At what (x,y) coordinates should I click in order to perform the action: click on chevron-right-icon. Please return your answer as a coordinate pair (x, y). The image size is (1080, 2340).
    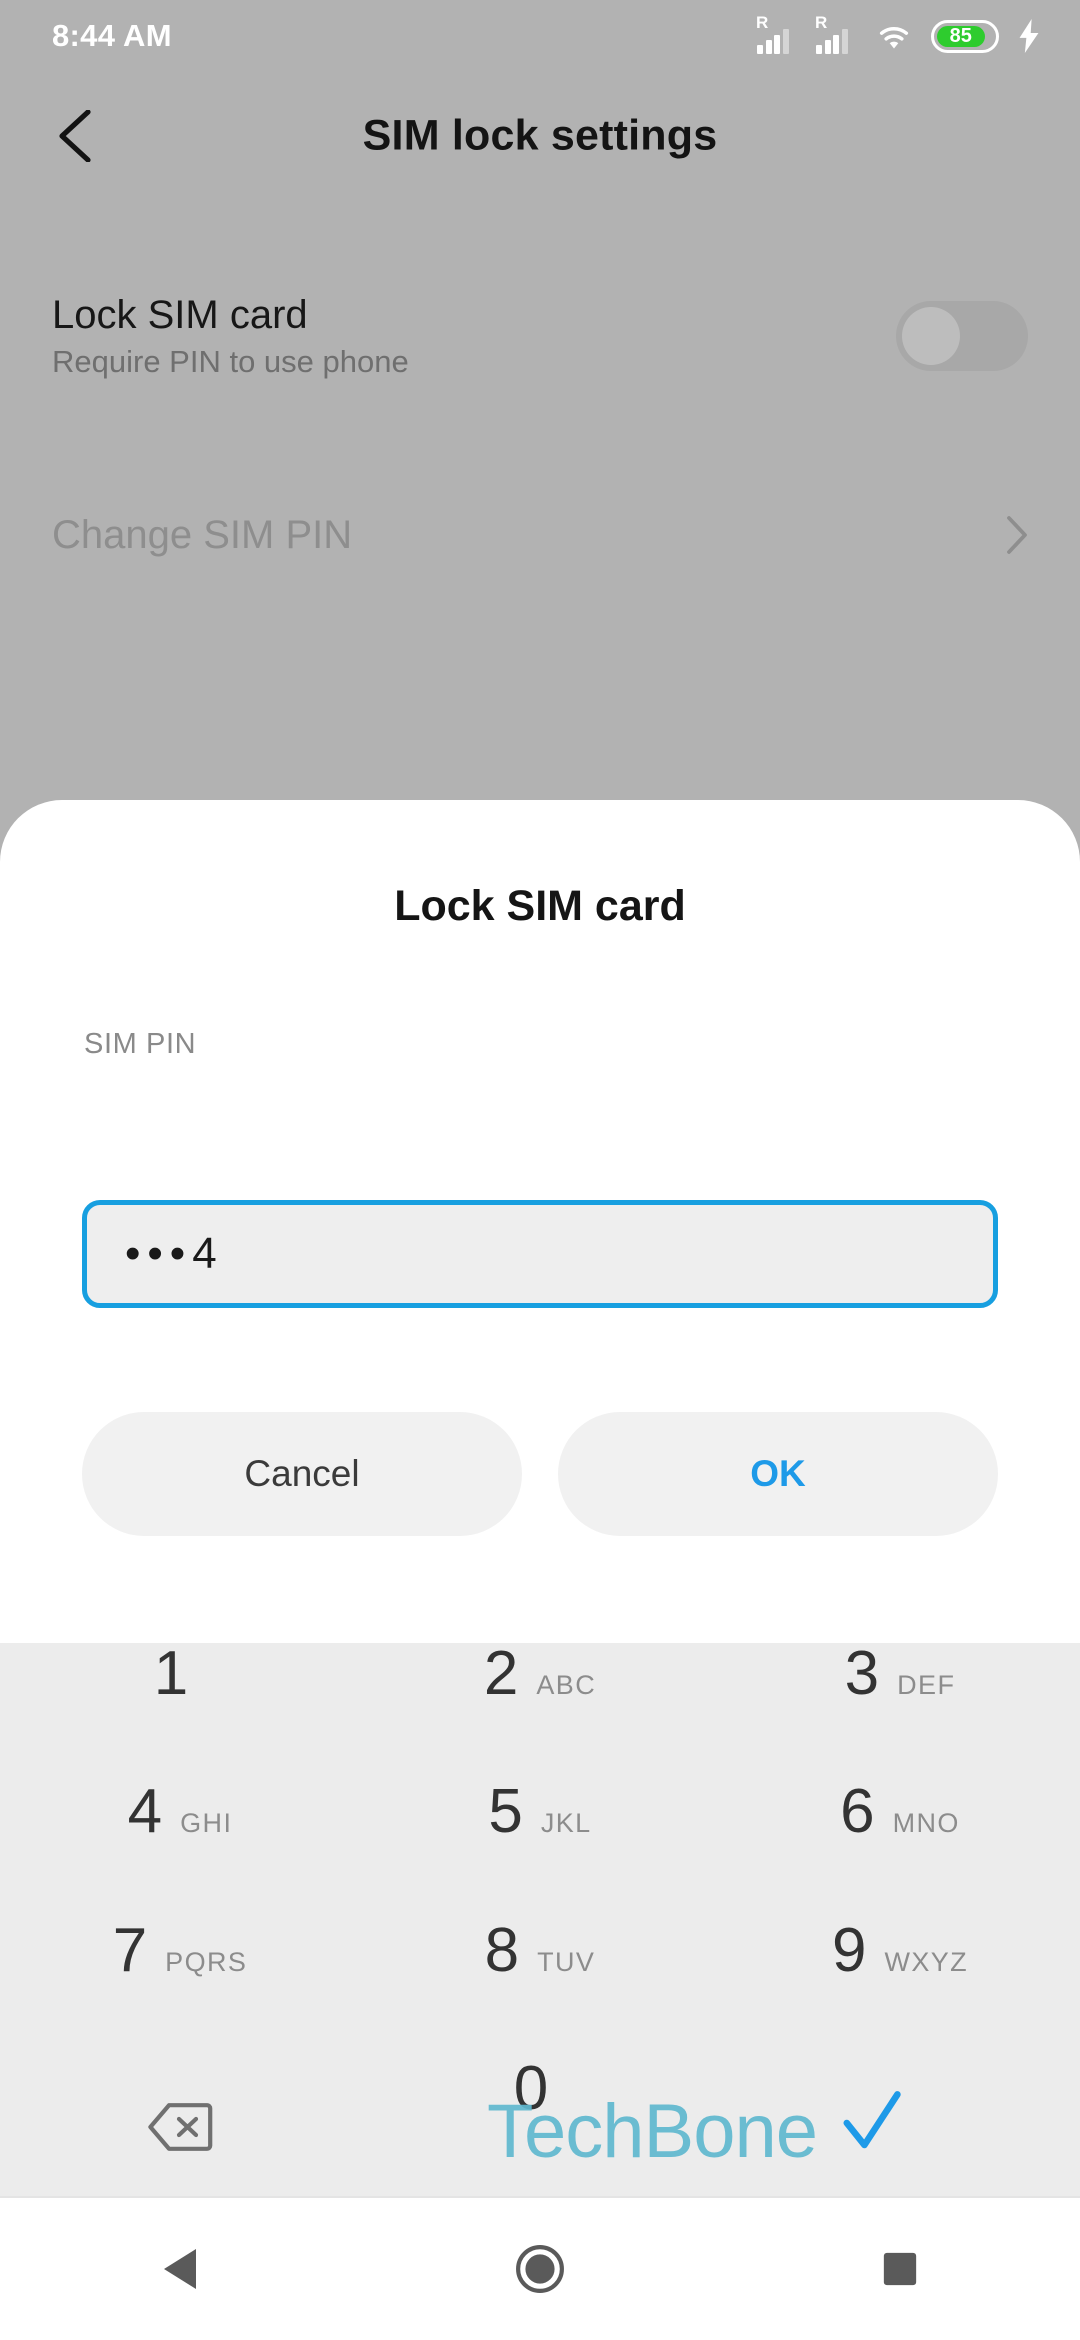
    Looking at the image, I should click on (1017, 535).